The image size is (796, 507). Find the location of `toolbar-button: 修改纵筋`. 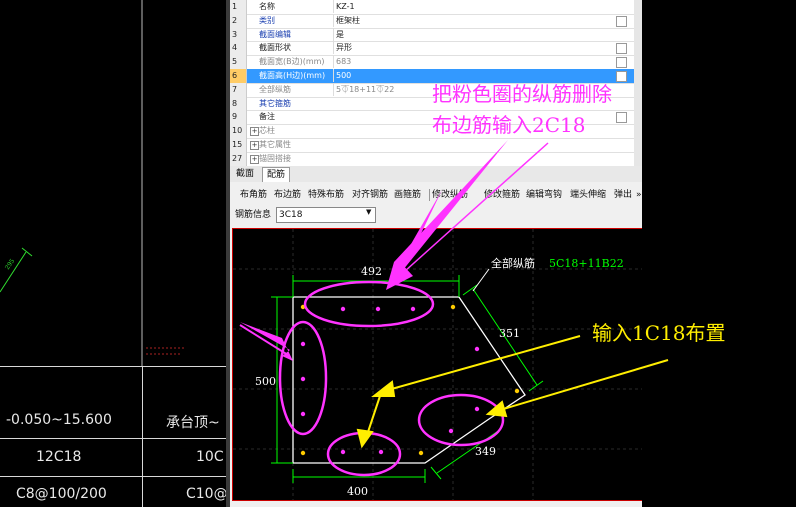

toolbar-button: 修改纵筋 is located at coordinates (450, 195).